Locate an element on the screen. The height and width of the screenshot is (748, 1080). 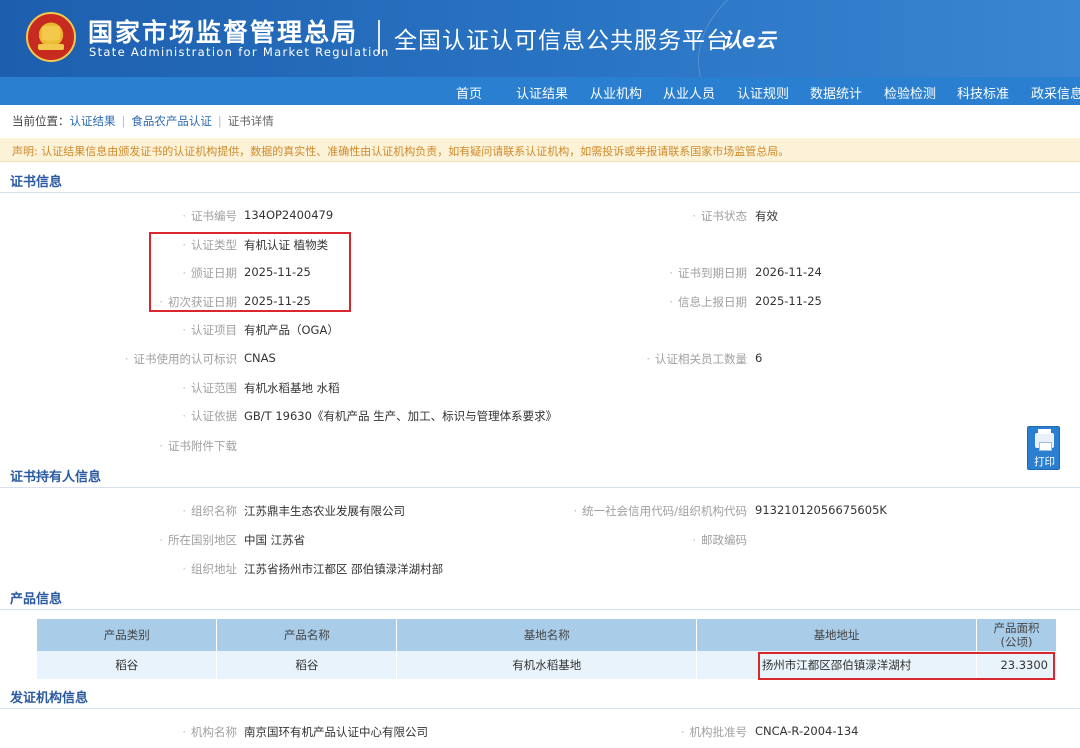
column-header-product-name: 产品名称 is located at coordinates (307, 635).